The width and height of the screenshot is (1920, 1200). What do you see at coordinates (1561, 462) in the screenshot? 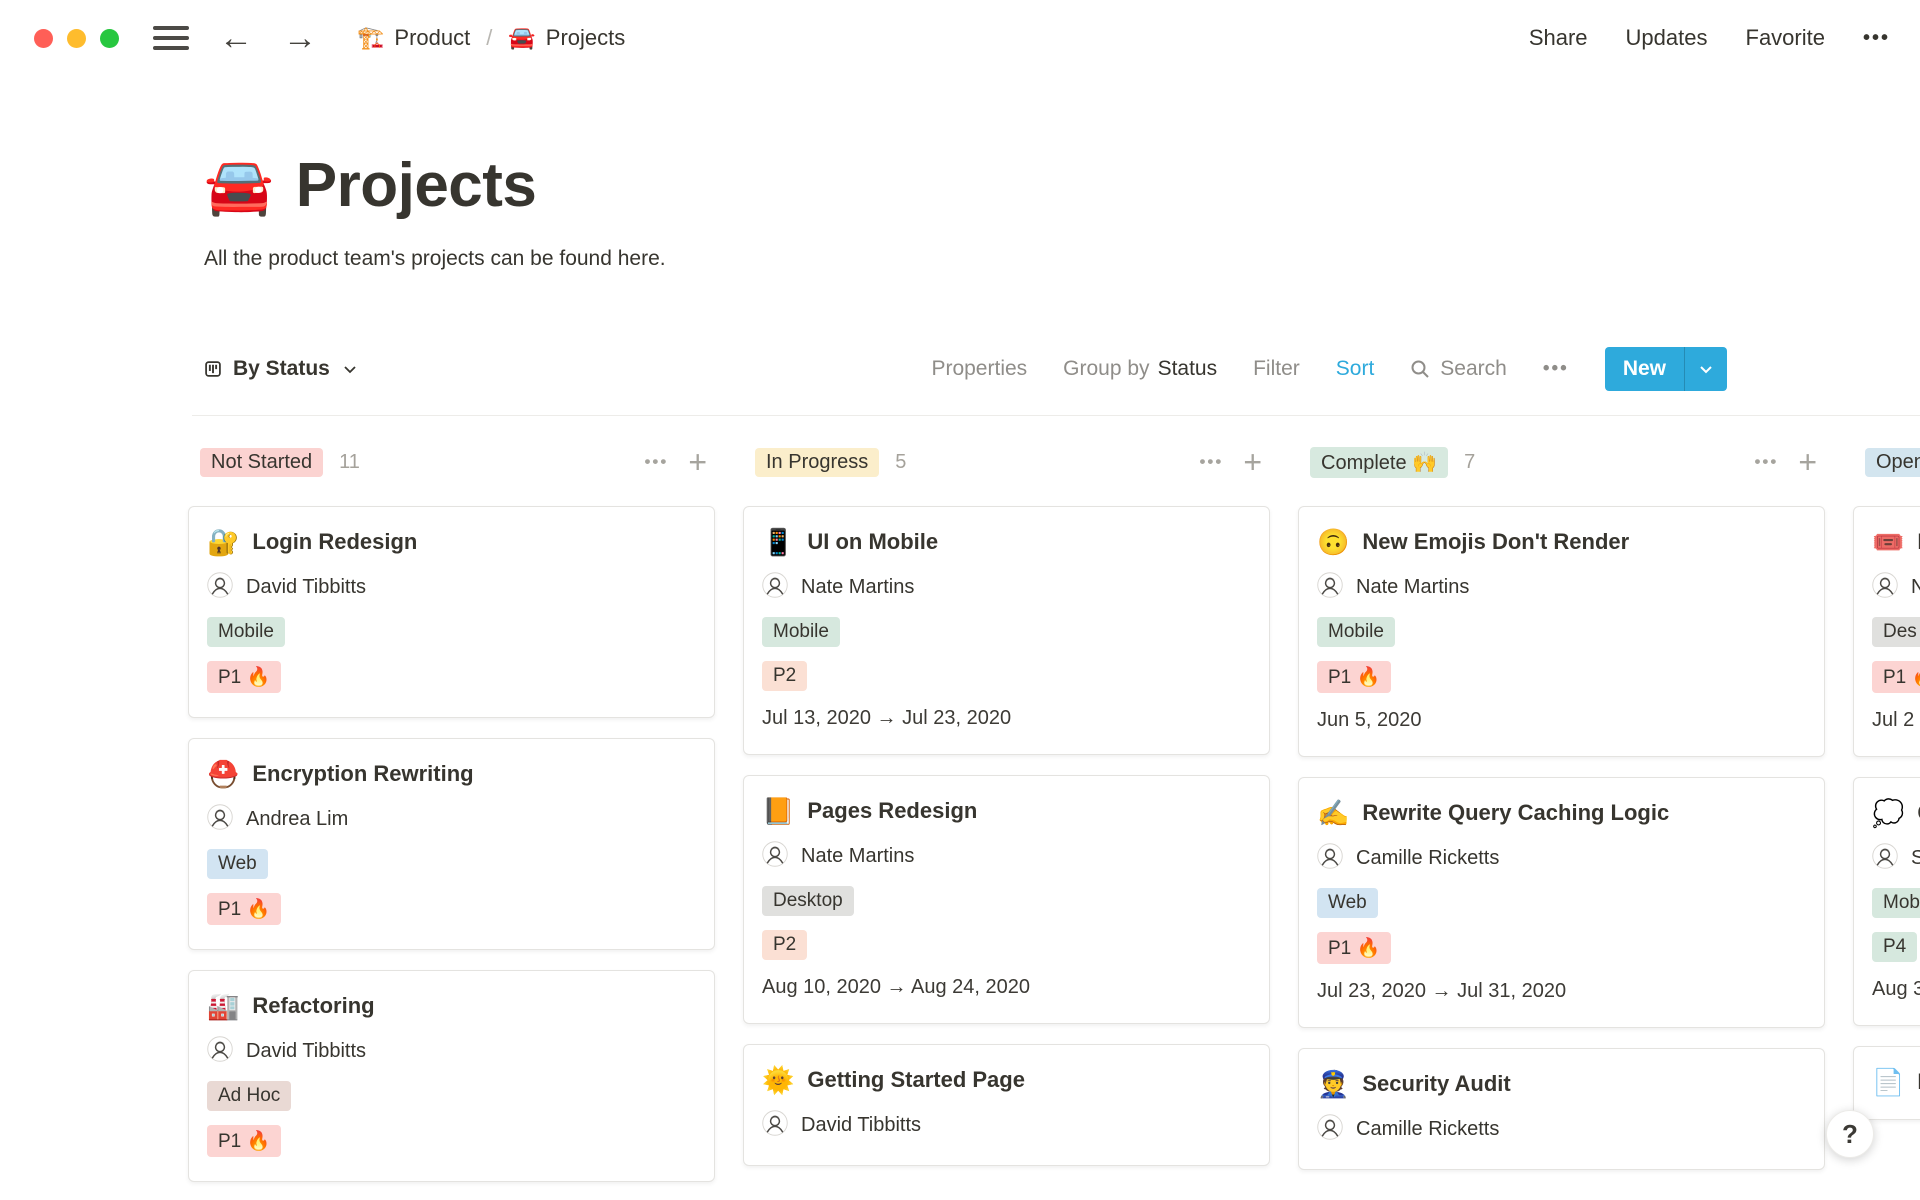
I see `column-header: Complete 🙌 7 ••• +` at bounding box center [1561, 462].